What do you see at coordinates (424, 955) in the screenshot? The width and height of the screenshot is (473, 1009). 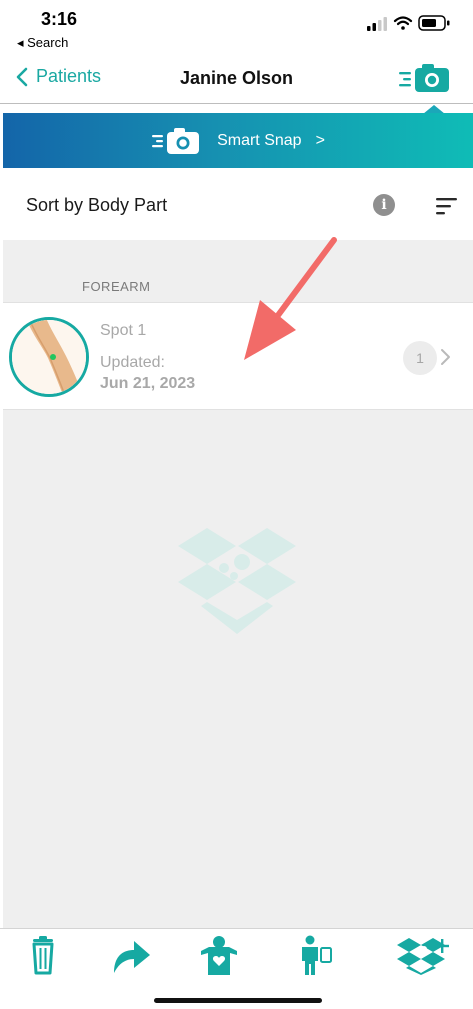 I see `add-box-icon` at bounding box center [424, 955].